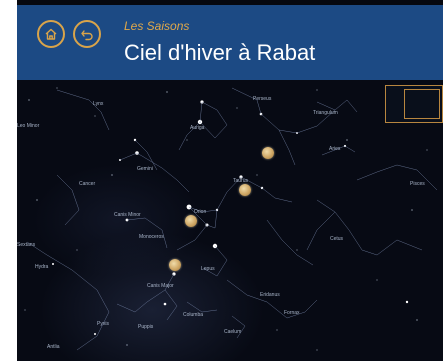 The image size is (443, 361). What do you see at coordinates (270, 295) in the screenshot?
I see `label-eridanus: Eridanus` at bounding box center [270, 295].